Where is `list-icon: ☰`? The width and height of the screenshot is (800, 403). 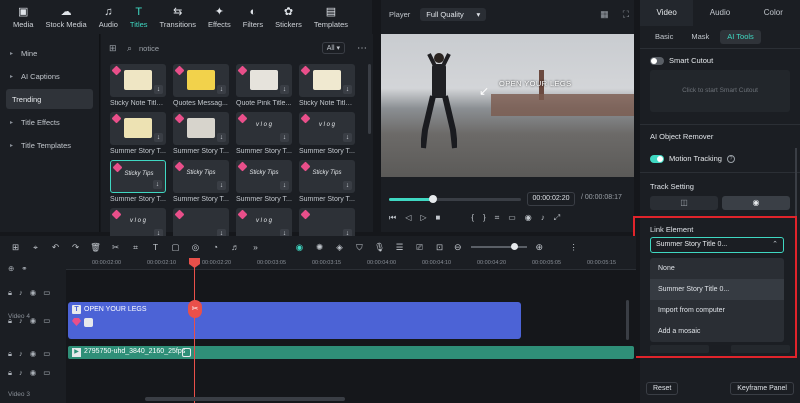 list-icon: ☰ is located at coordinates (399, 247).